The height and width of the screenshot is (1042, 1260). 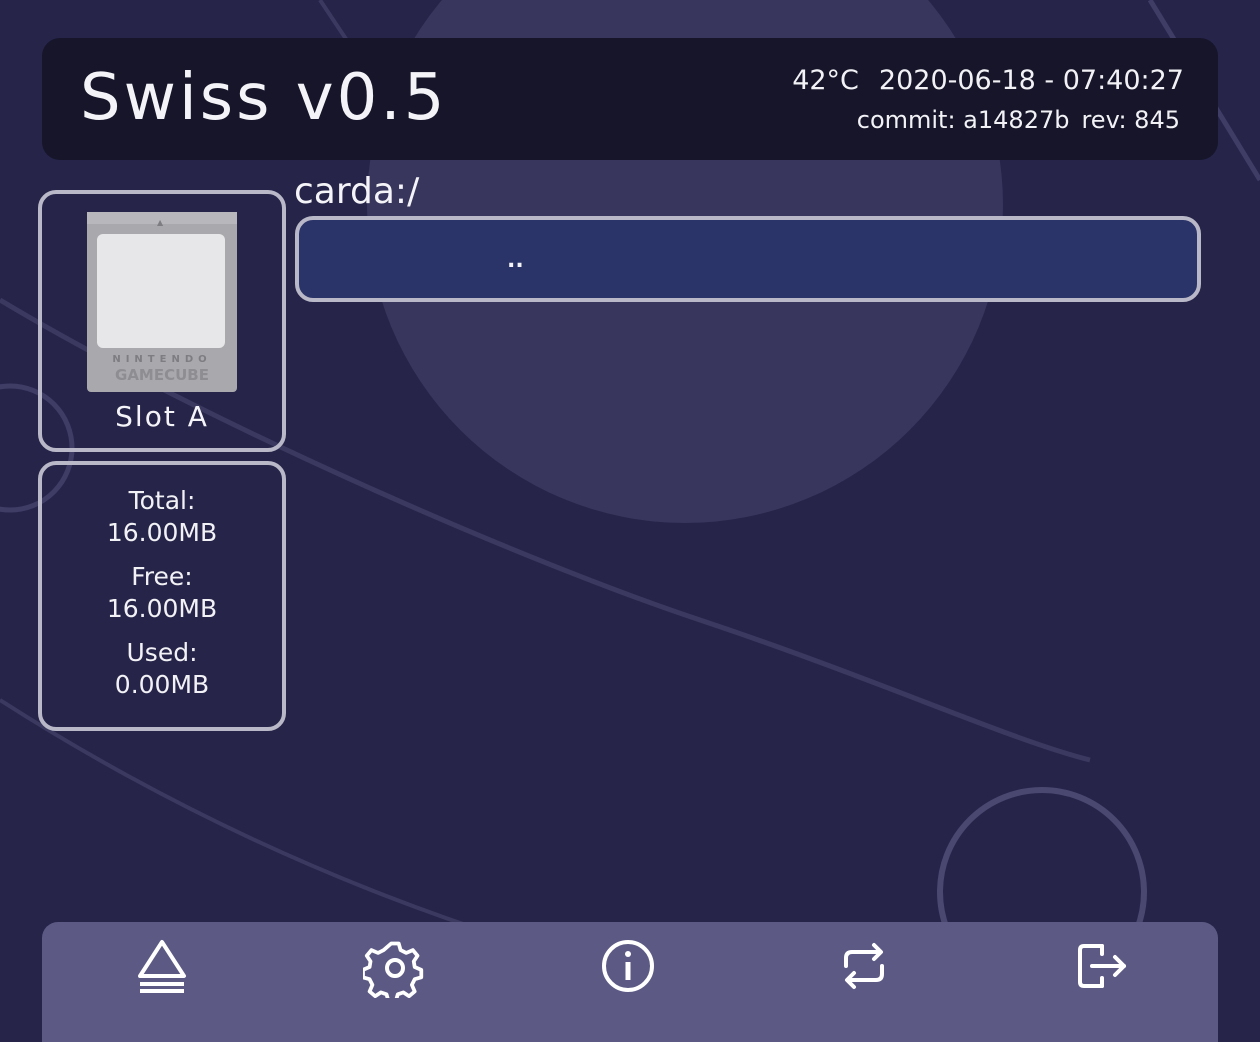 I want to click on exit-button, so click(x=1100, y=966).